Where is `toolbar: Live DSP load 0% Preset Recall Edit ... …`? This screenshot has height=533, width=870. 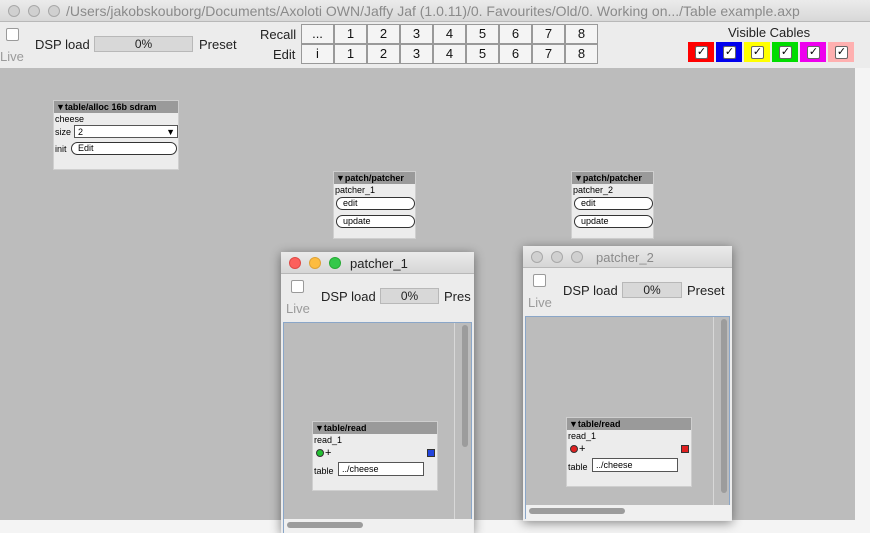 toolbar: Live DSP load 0% Preset Recall Edit ... … is located at coordinates (435, 45).